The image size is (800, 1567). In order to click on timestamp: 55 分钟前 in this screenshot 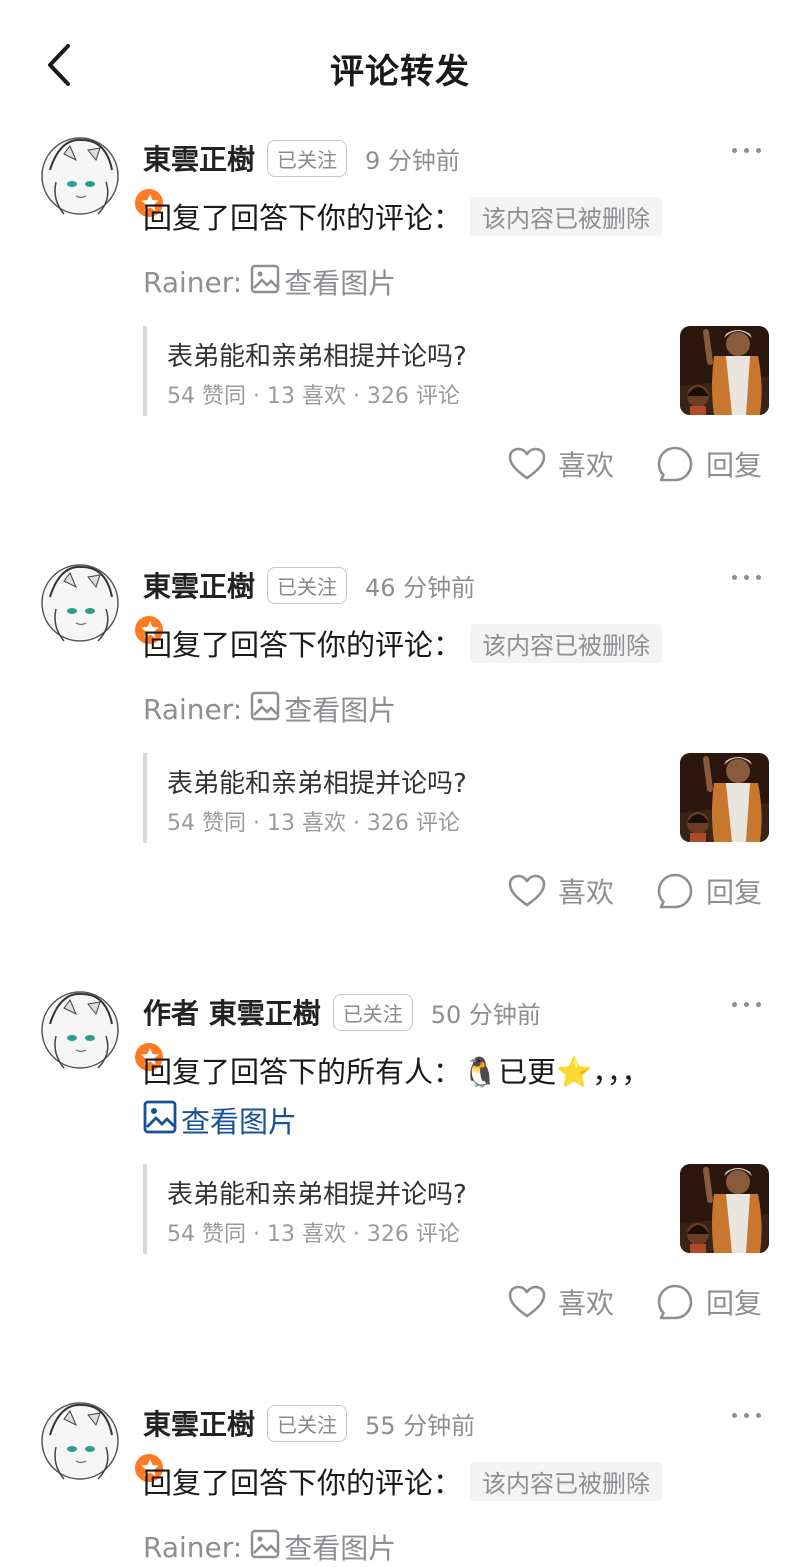, I will do `click(420, 1425)`.